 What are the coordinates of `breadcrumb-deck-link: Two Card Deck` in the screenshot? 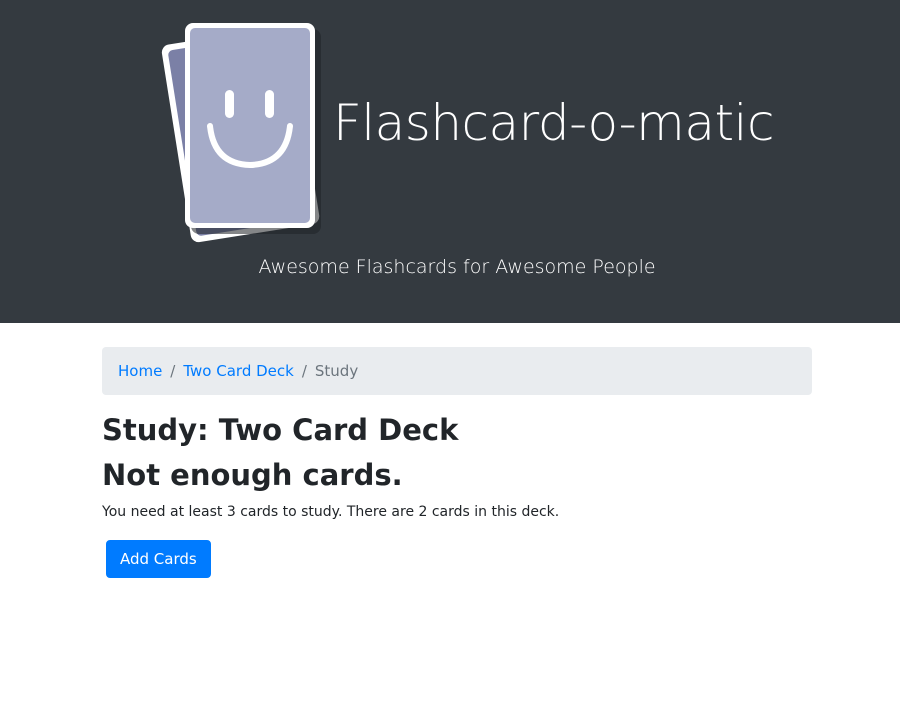 It's located at (238, 371).